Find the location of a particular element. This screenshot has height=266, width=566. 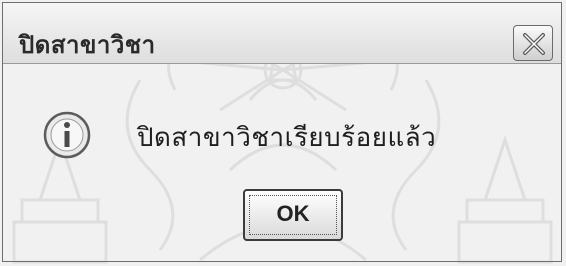

ok-button: OK is located at coordinates (293, 215).